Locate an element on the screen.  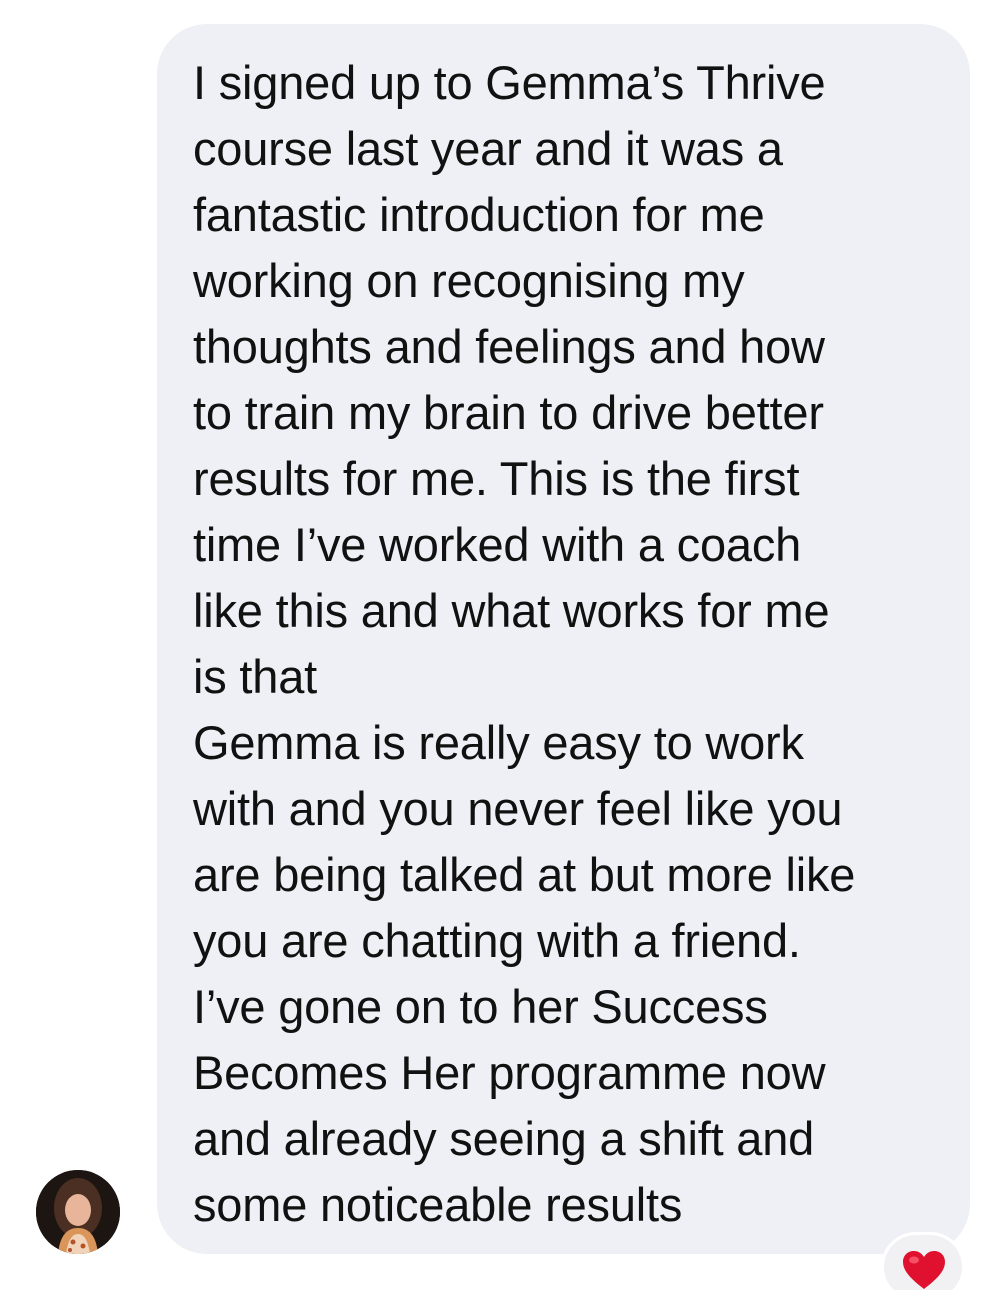
heart-icon is located at coordinates (924, 1270).